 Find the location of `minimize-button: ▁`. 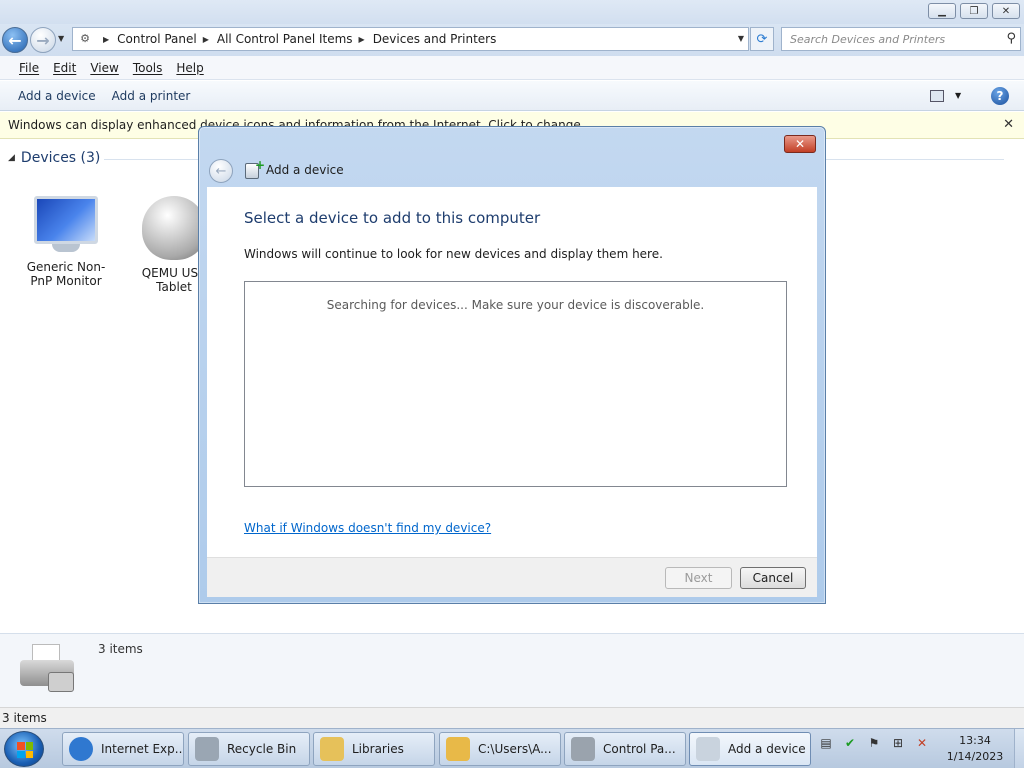

minimize-button: ▁ is located at coordinates (942, 11).